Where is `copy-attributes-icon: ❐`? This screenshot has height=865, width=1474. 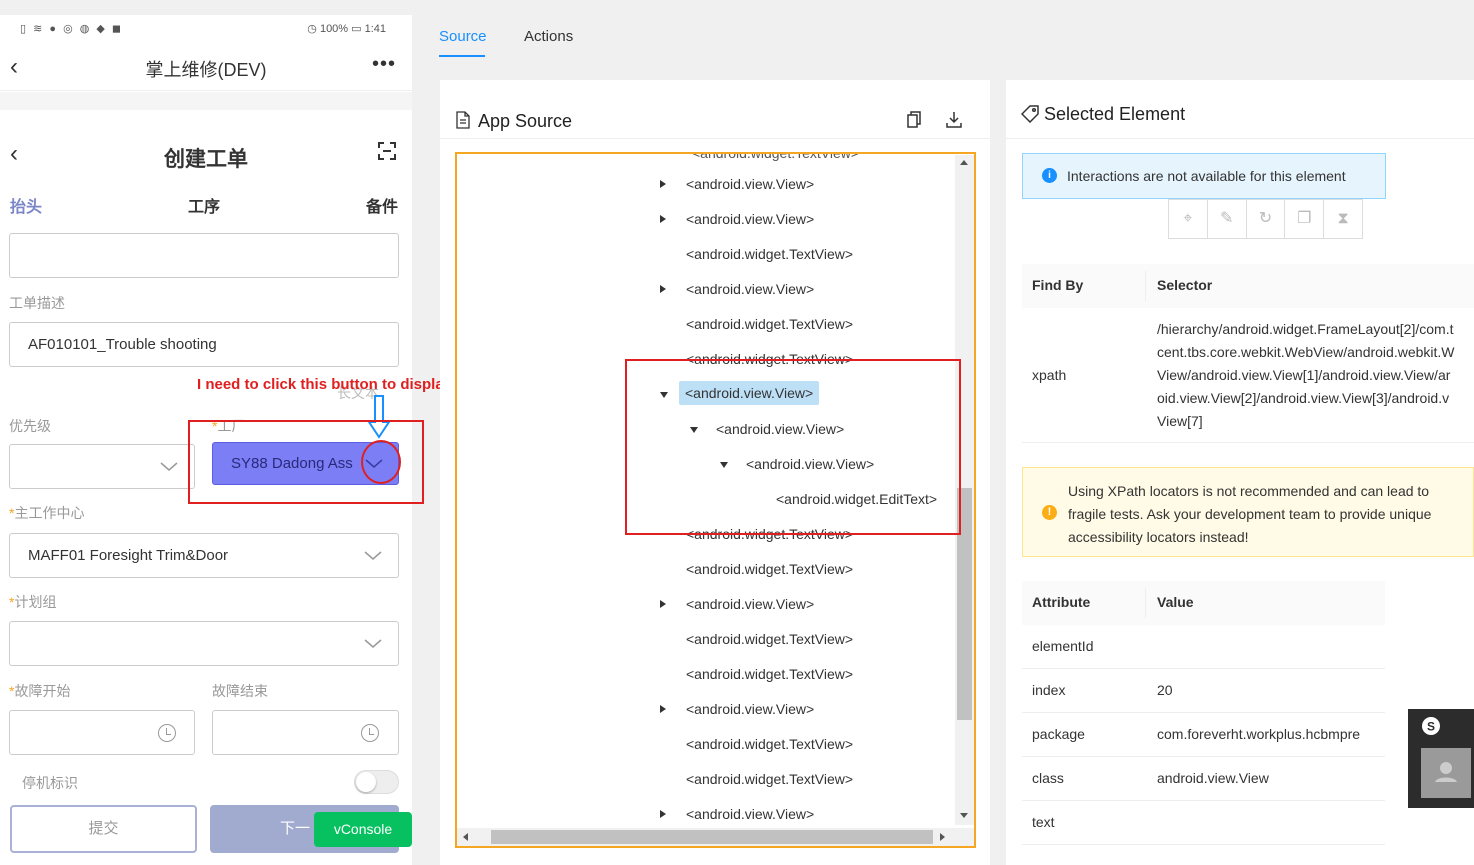
copy-attributes-icon: ❐ is located at coordinates (1305, 219).